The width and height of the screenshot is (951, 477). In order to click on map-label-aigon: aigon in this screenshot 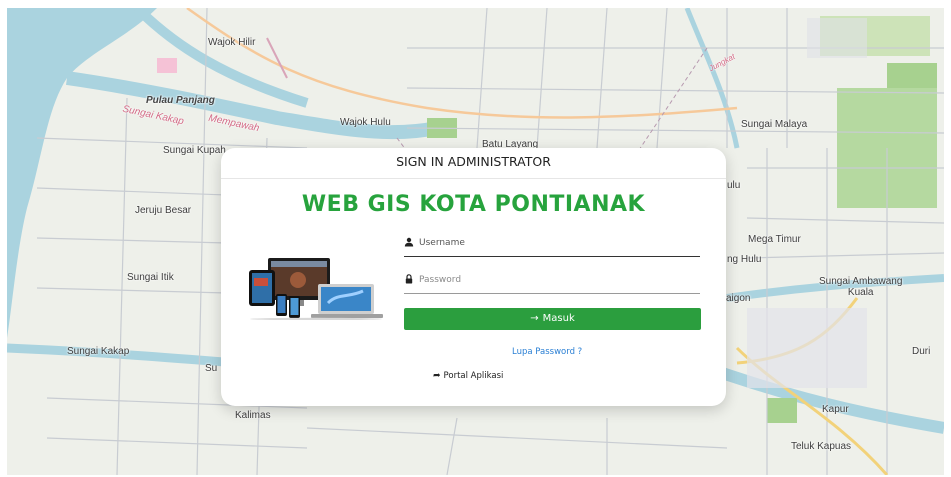, I will do `click(738, 298)`.